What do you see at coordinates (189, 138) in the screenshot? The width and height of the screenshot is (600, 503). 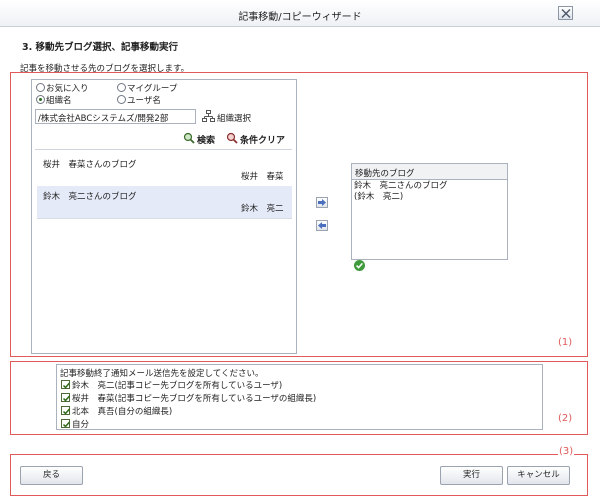 I see `search-icon` at bounding box center [189, 138].